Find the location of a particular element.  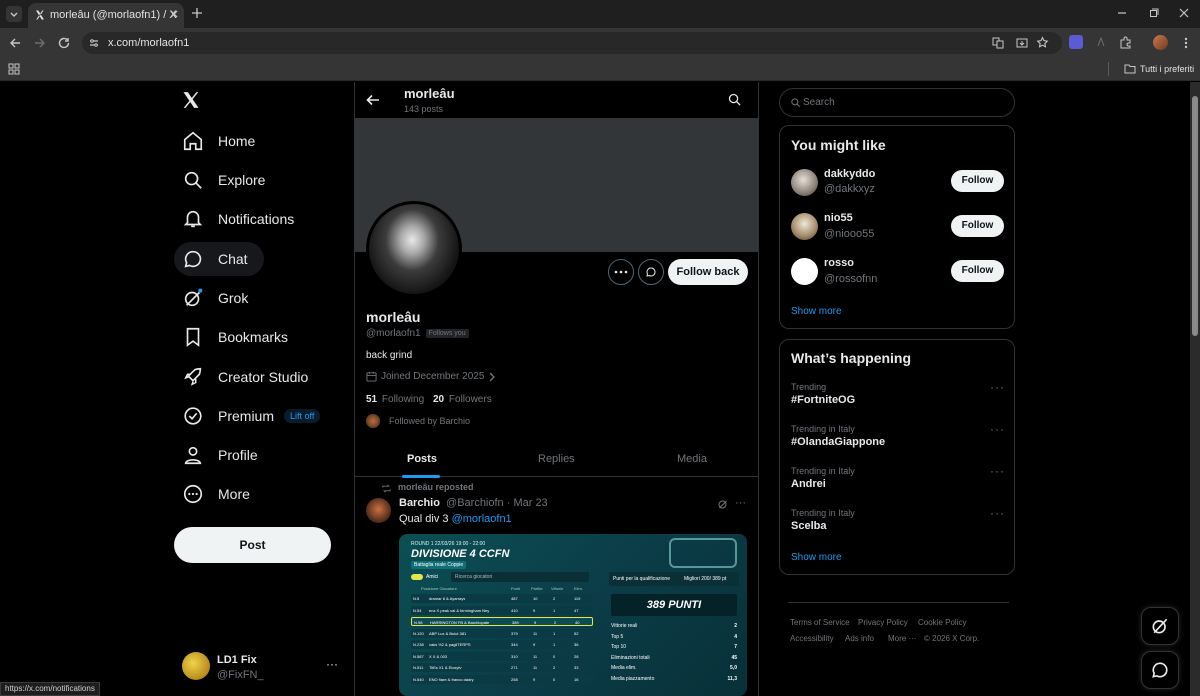

back-arrow-icon is located at coordinates (373, 100).